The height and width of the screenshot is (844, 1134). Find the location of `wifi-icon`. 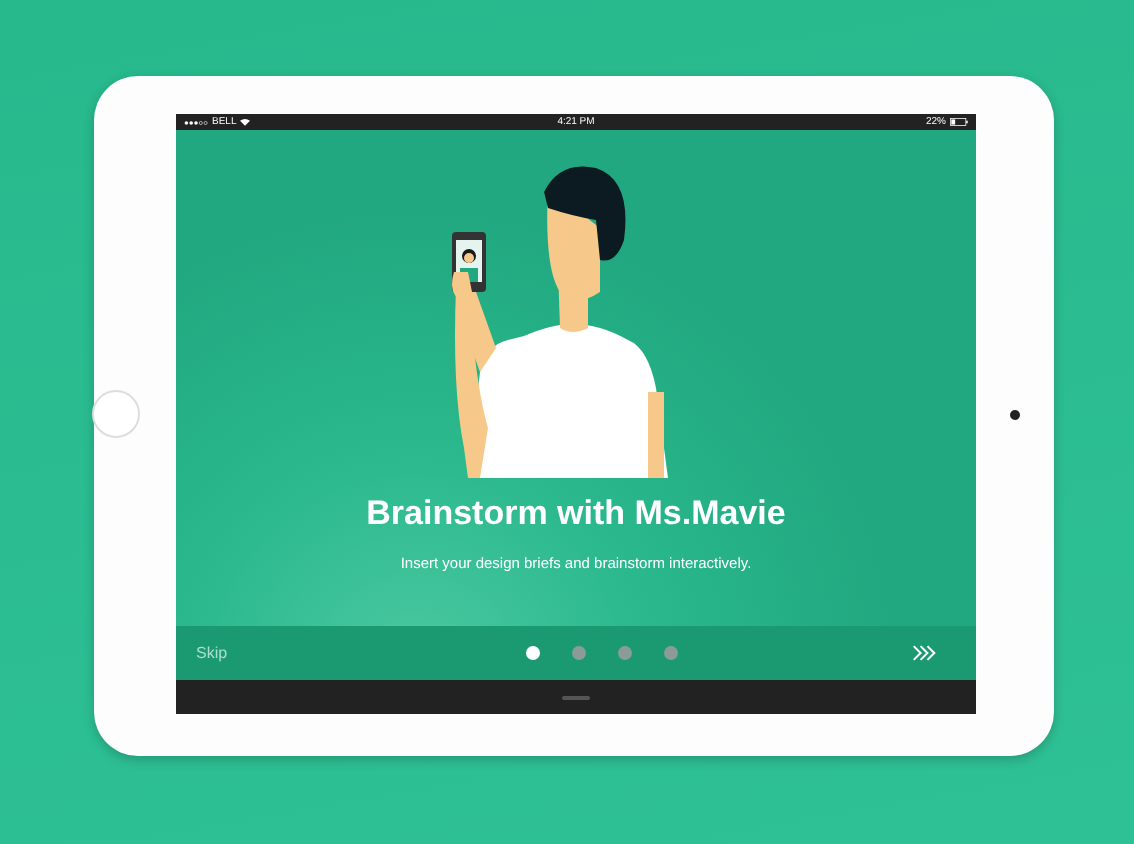

wifi-icon is located at coordinates (245, 122).